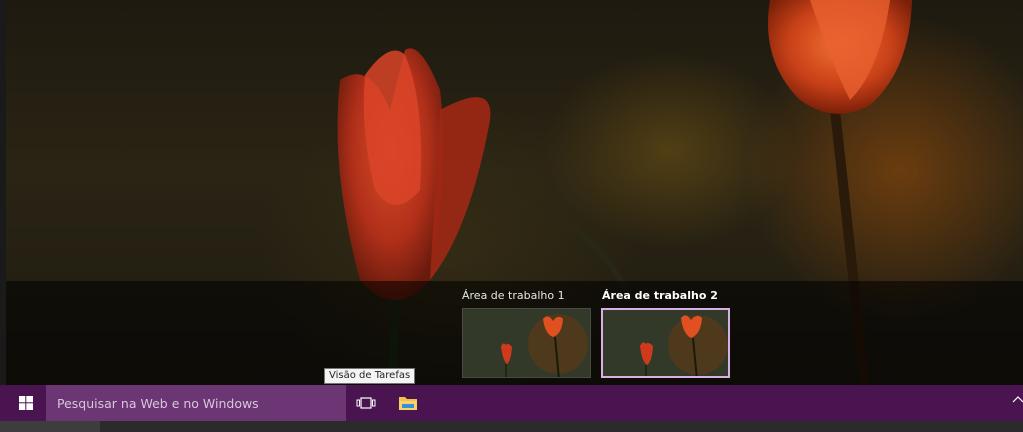 Image resolution: width=1023 pixels, height=432 pixels. Describe the element at coordinates (513, 295) in the screenshot. I see `desktop-1-label: Área de trabalho 1` at that location.